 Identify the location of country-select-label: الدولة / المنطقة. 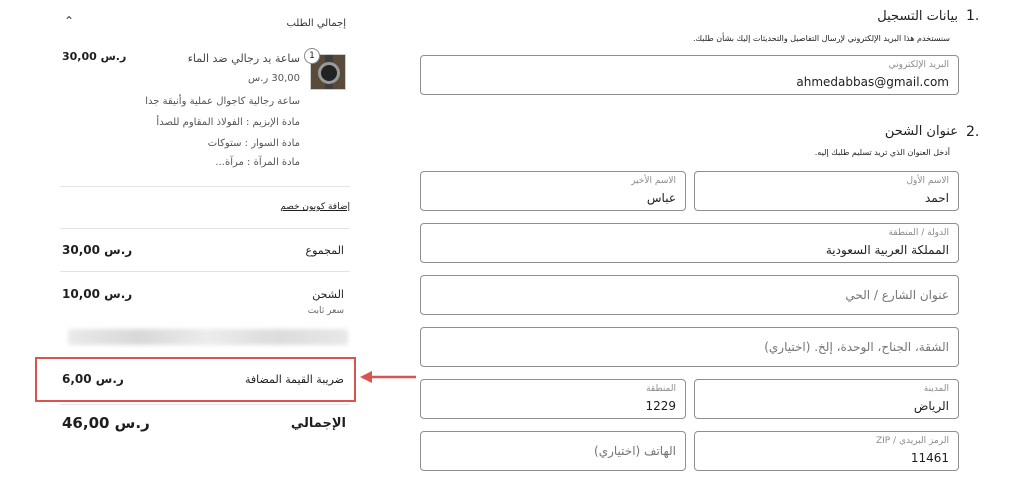
(918, 233).